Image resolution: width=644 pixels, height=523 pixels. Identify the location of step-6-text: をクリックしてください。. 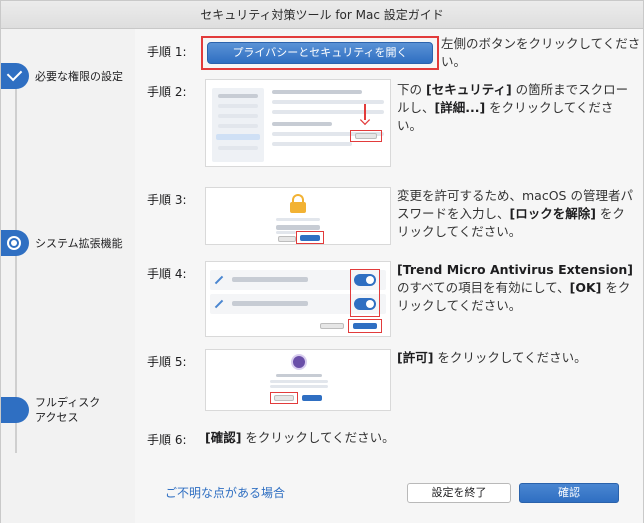
(318, 437).